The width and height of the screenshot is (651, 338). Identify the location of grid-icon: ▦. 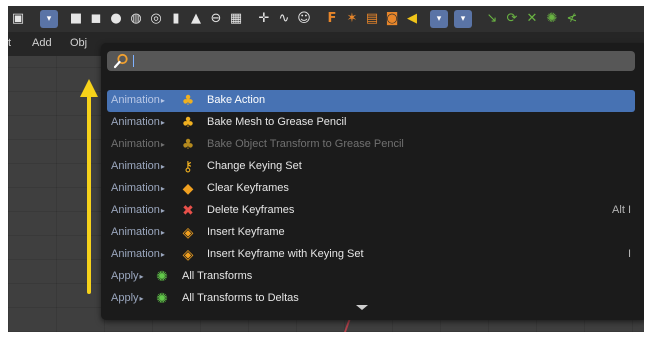
(236, 19).